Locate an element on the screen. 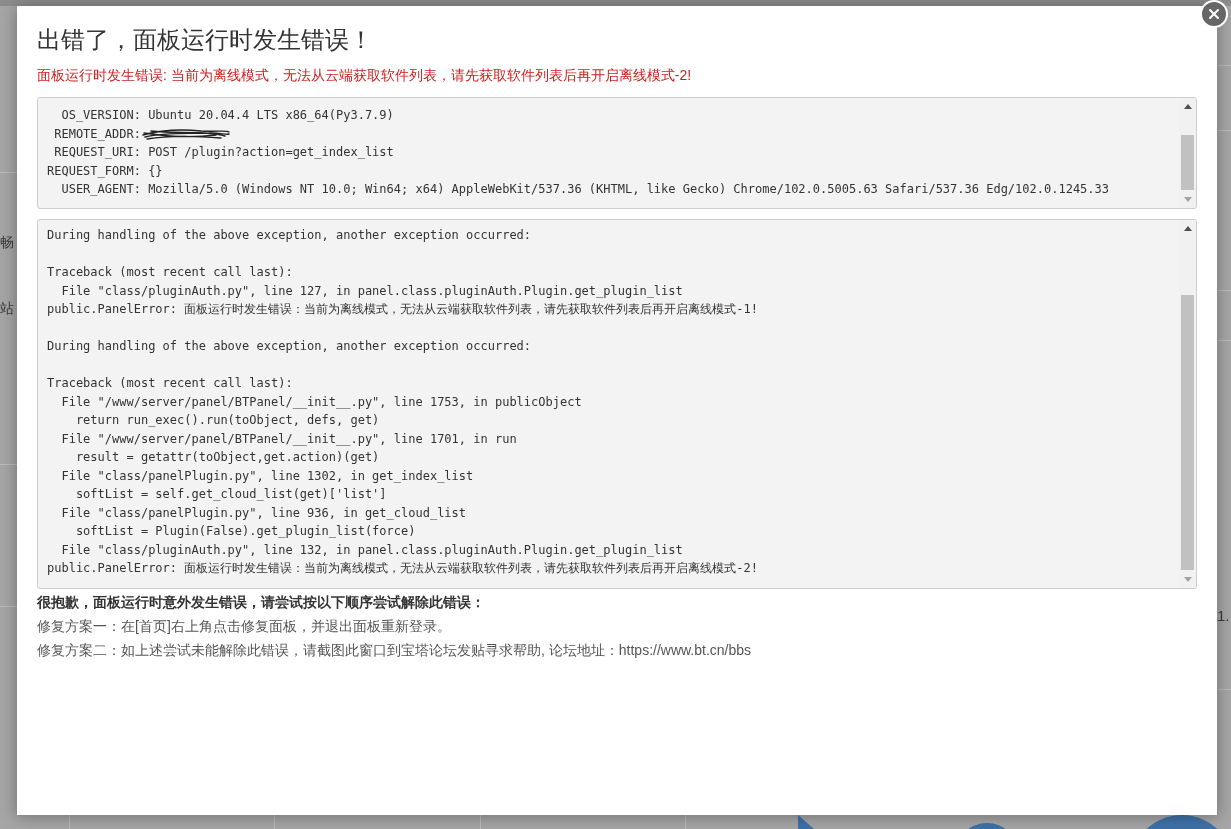  code-line: public.PanelError: 面板运行时发生错误：当前为离线模式，无法从云端获取软件列表，请先获取软件列表后再开启离线模式-2! is located at coordinates (402, 568).